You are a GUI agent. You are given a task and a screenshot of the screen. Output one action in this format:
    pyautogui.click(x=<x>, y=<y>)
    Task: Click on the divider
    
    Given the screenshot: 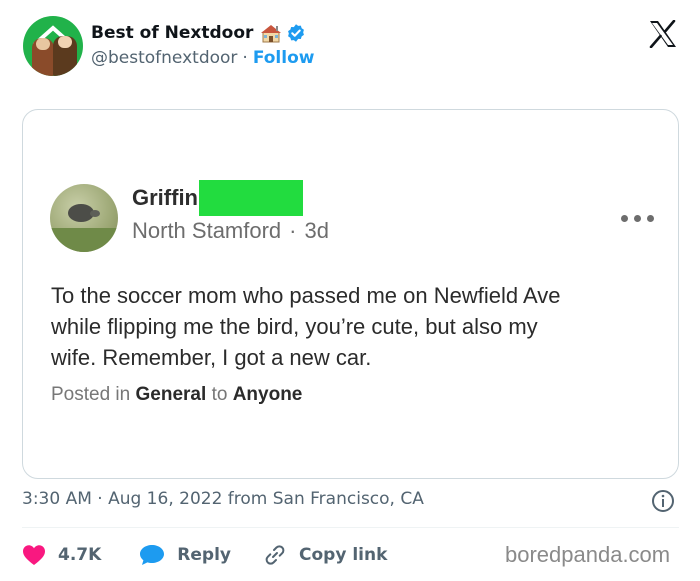 What is the action you would take?
    pyautogui.click(x=350, y=527)
    